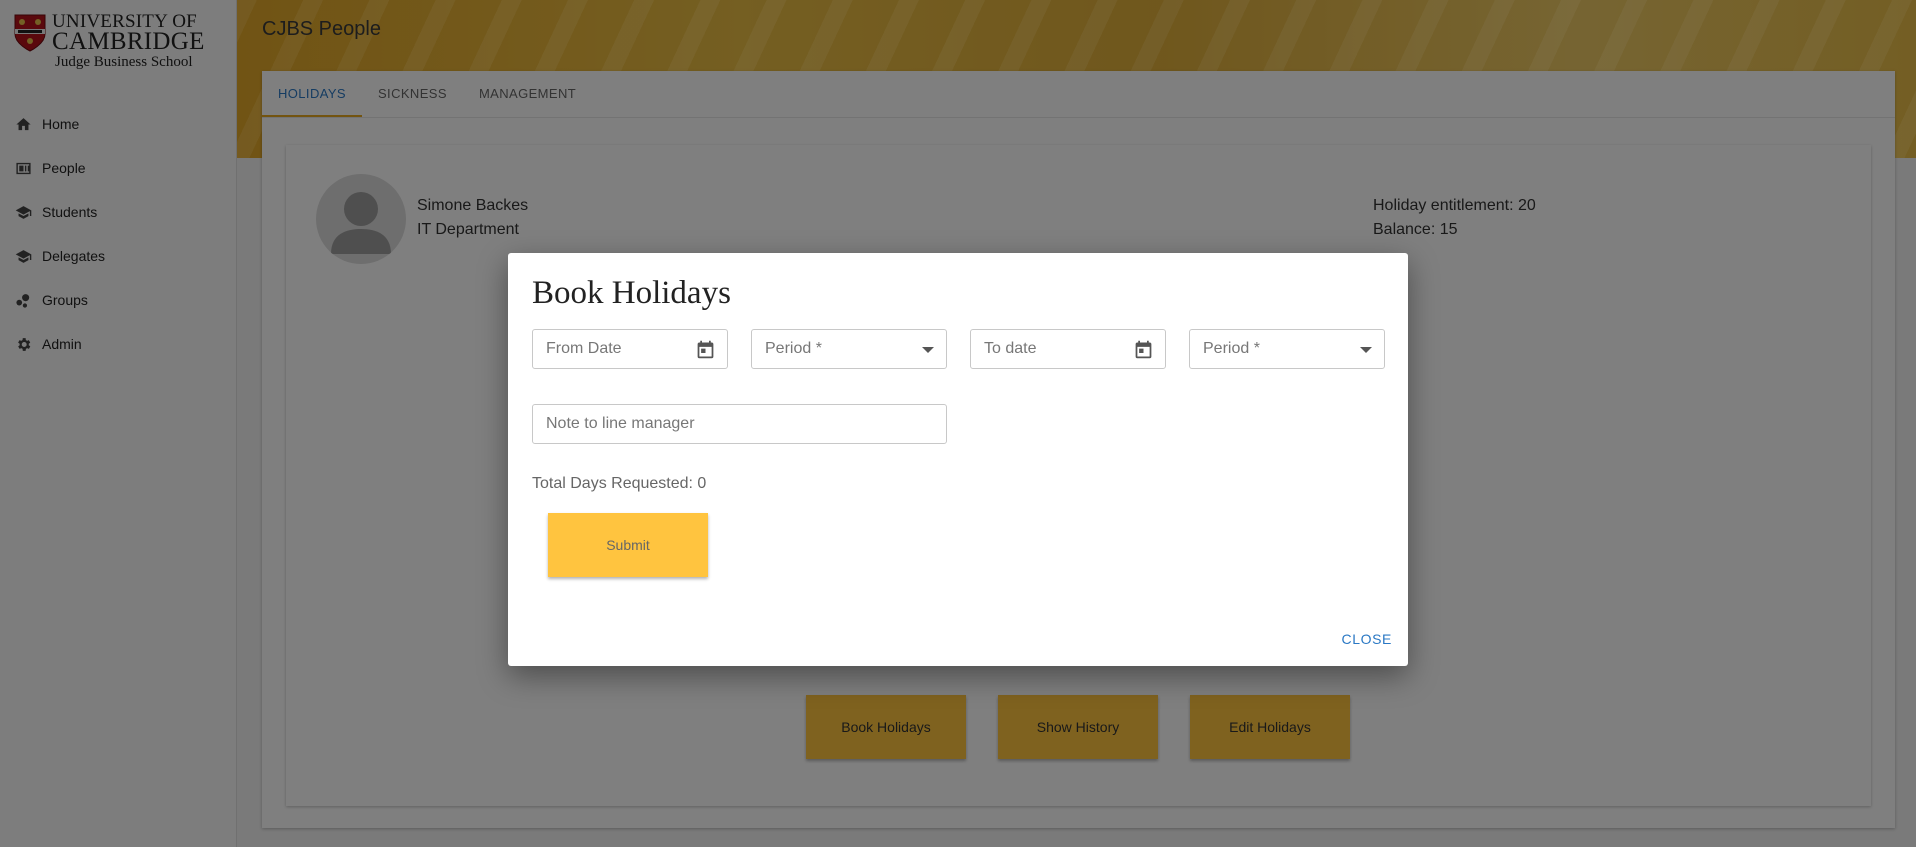  I want to click on total-days-requested: Total Days Requested: 0, so click(619, 483).